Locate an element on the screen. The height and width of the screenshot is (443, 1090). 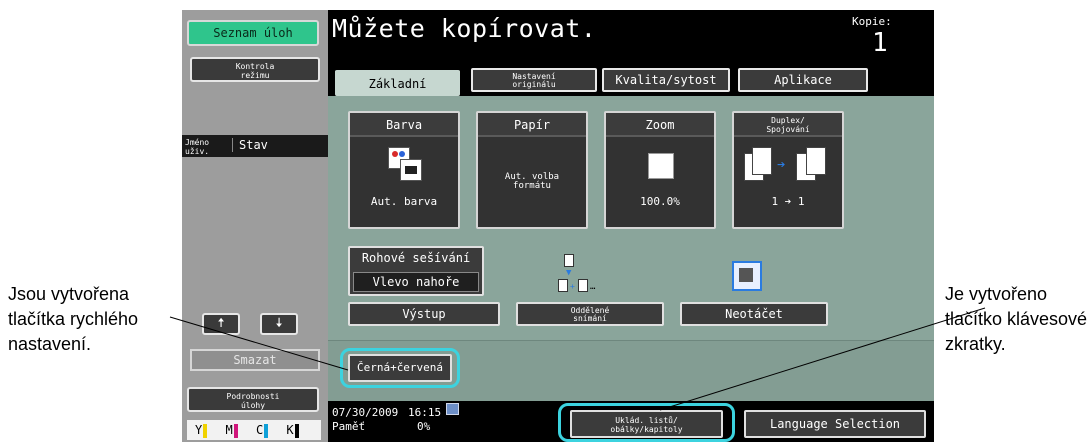
left-callout-line is located at coordinates (259, 343).